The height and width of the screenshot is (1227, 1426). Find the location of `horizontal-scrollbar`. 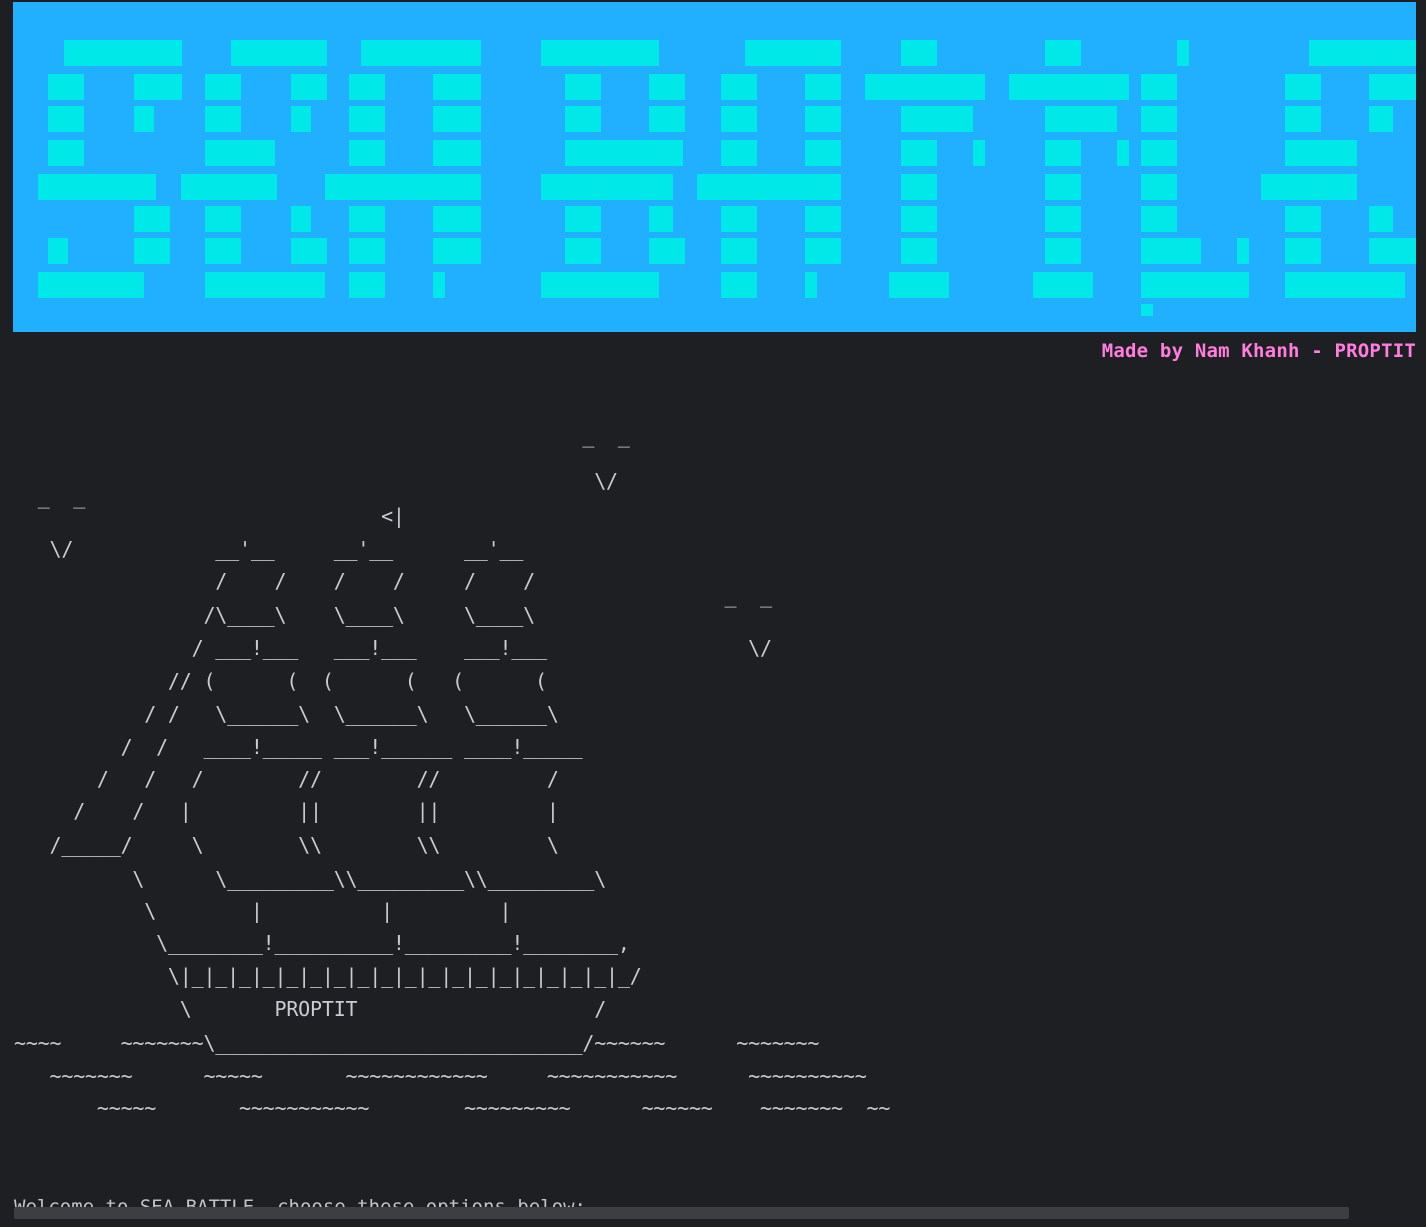

horizontal-scrollbar is located at coordinates (681, 1213).